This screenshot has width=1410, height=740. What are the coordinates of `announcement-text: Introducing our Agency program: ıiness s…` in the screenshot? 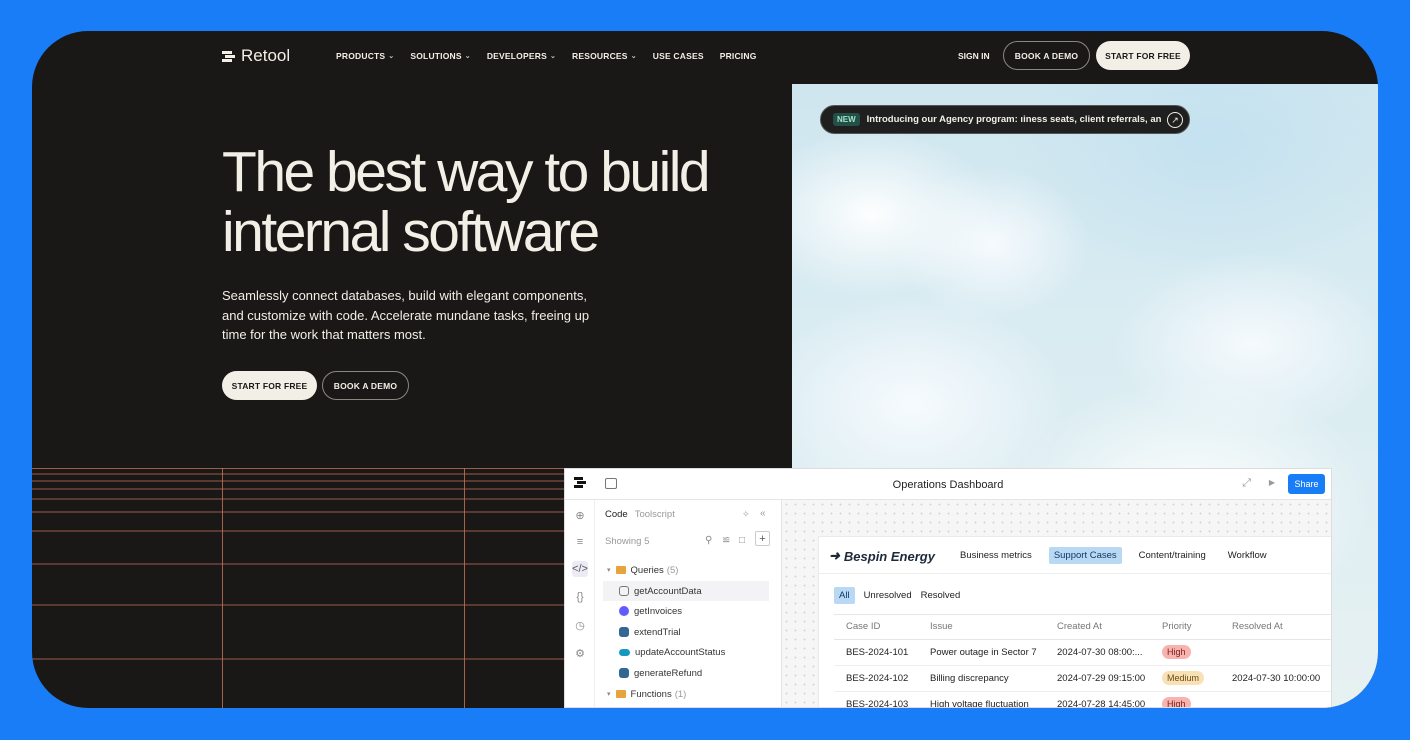 It's located at (1014, 119).